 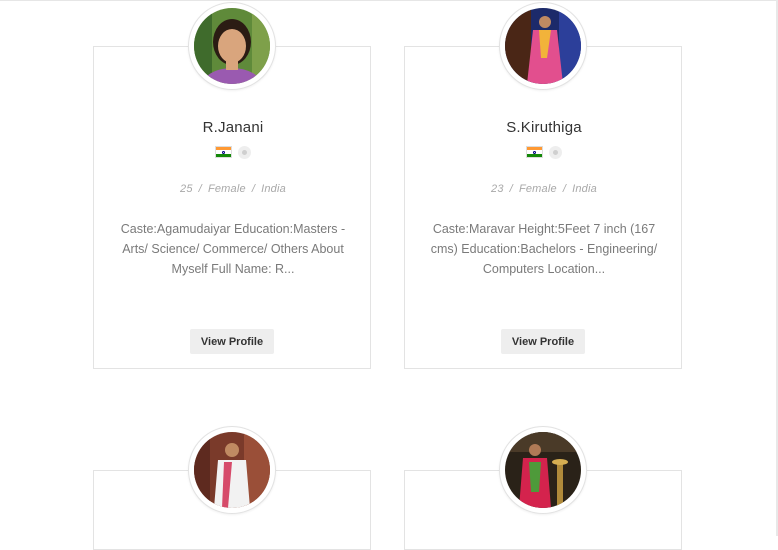 I want to click on woman-in-saree-photo, so click(x=543, y=46).